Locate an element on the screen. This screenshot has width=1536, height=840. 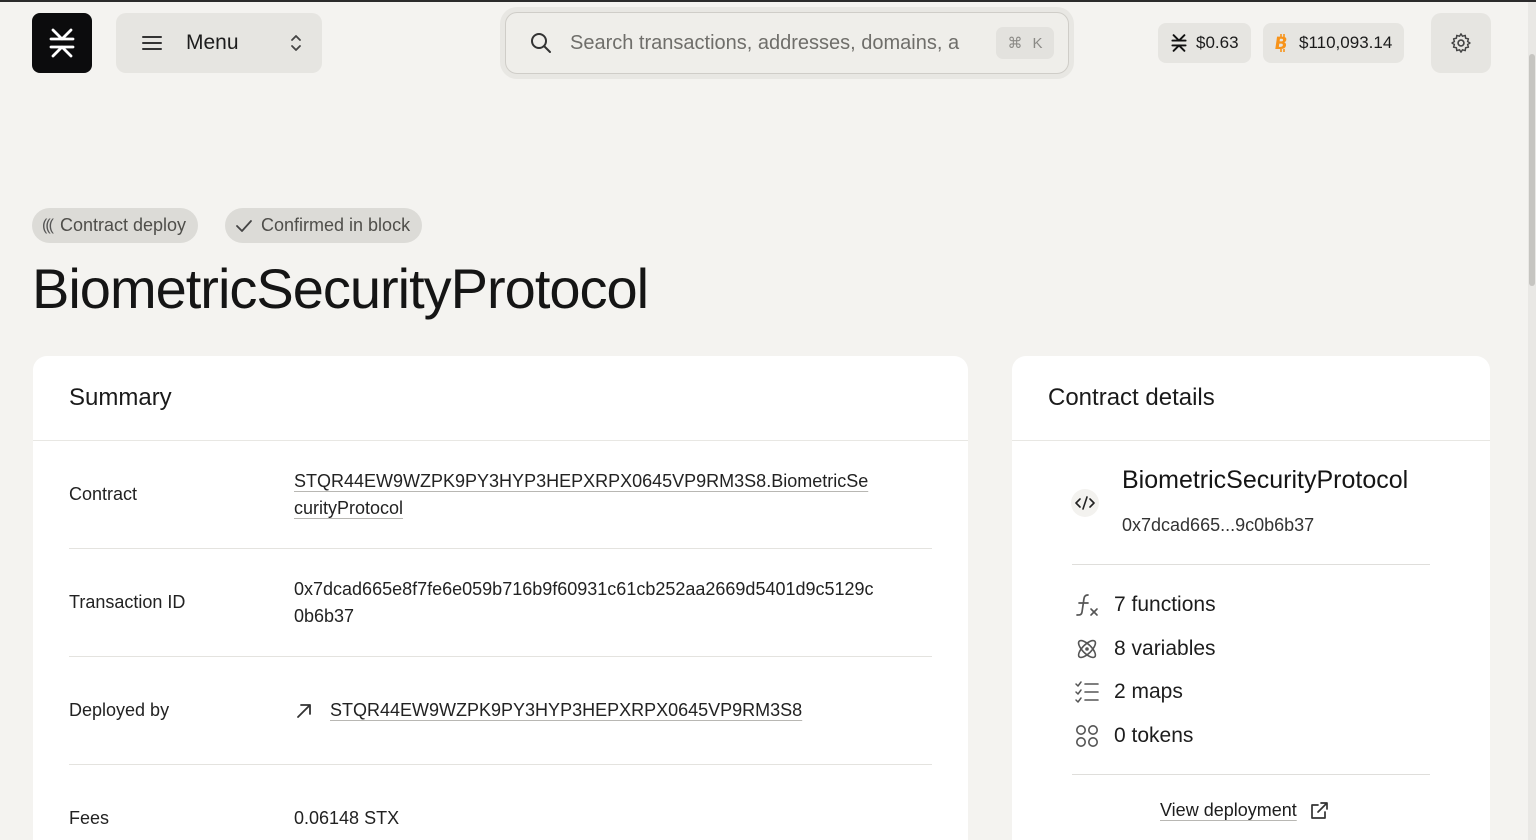
contract-name: BiometricSecurityProtocol is located at coordinates (1265, 480).